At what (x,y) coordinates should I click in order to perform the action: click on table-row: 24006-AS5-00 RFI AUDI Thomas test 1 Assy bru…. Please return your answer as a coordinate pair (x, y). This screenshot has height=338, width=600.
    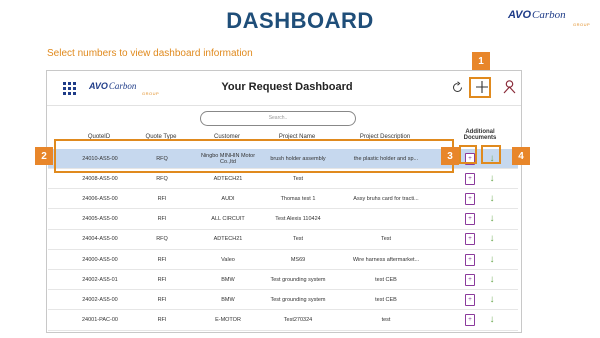
    Looking at the image, I should click on (283, 199).